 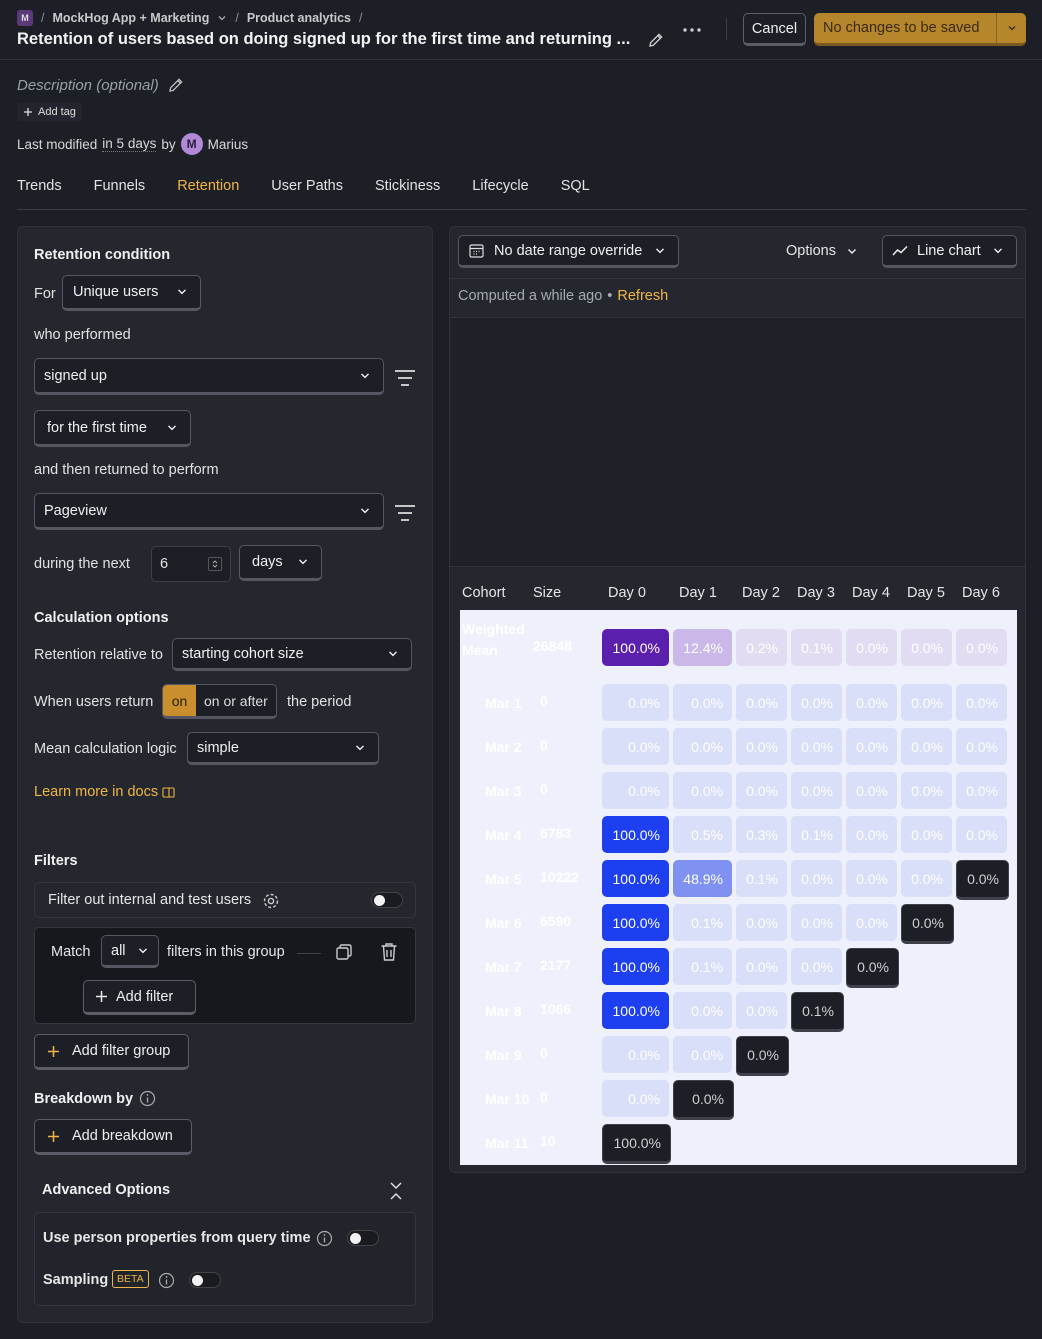 What do you see at coordinates (104, 792) in the screenshot?
I see `learn-more-link: Learn more in docs` at bounding box center [104, 792].